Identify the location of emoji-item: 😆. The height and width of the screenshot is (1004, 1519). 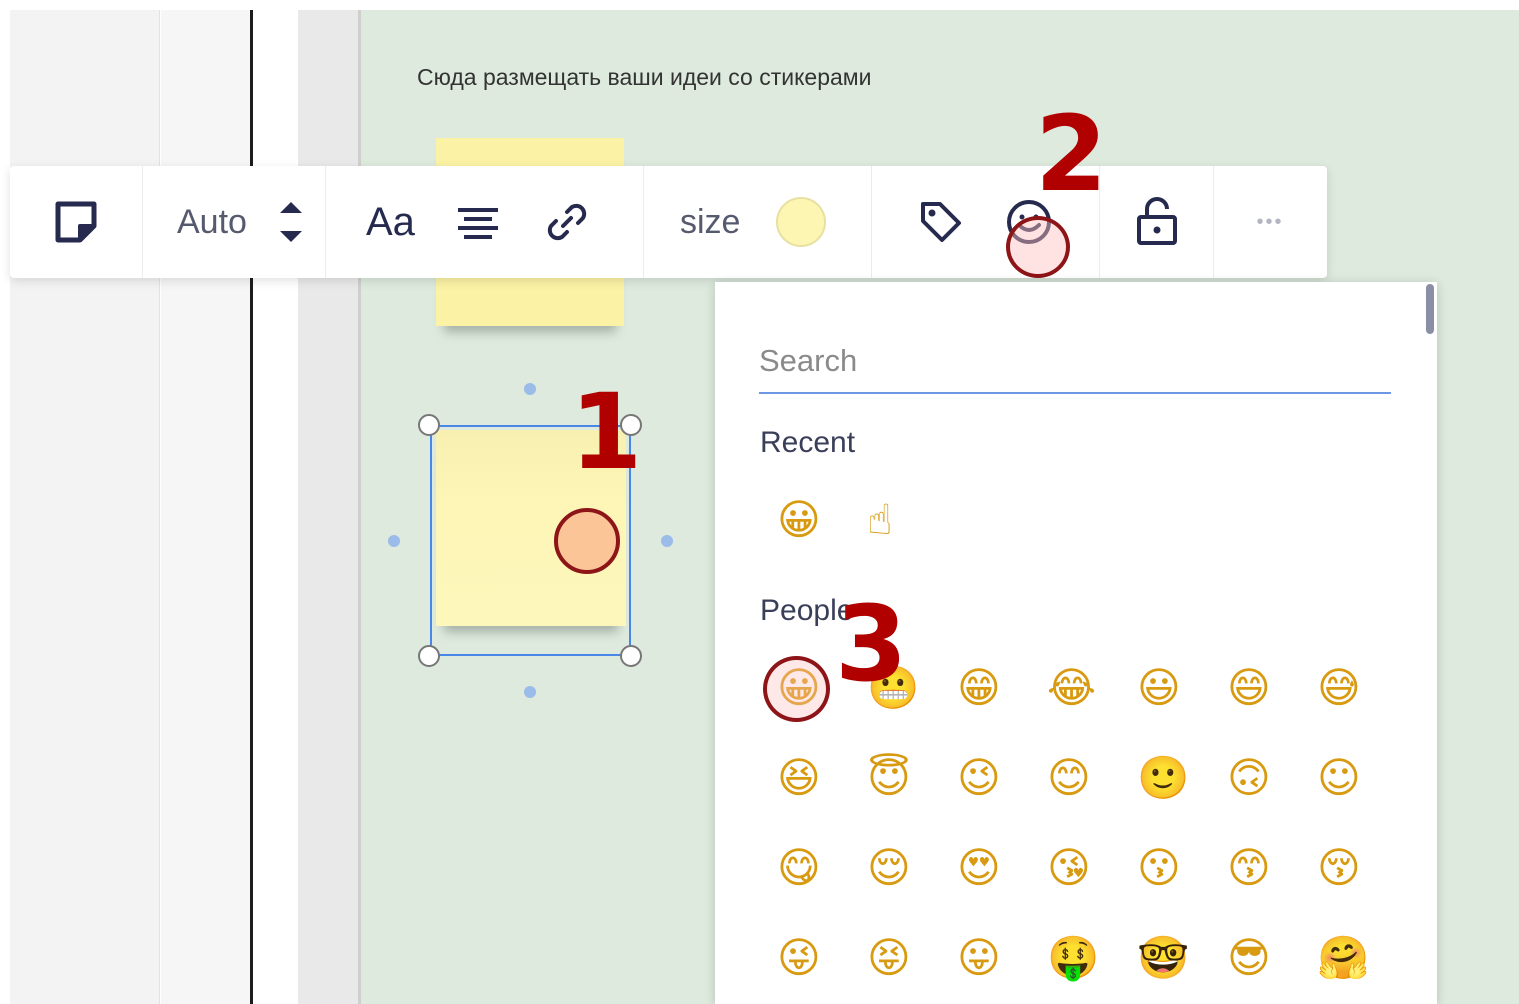
(804, 778).